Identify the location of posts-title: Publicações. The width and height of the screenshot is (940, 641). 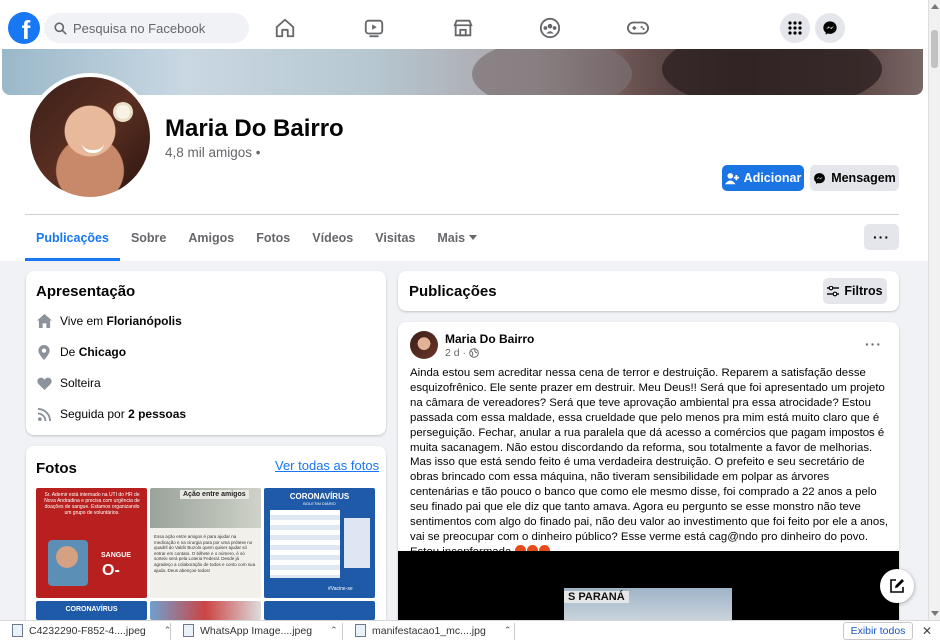
(453, 291).